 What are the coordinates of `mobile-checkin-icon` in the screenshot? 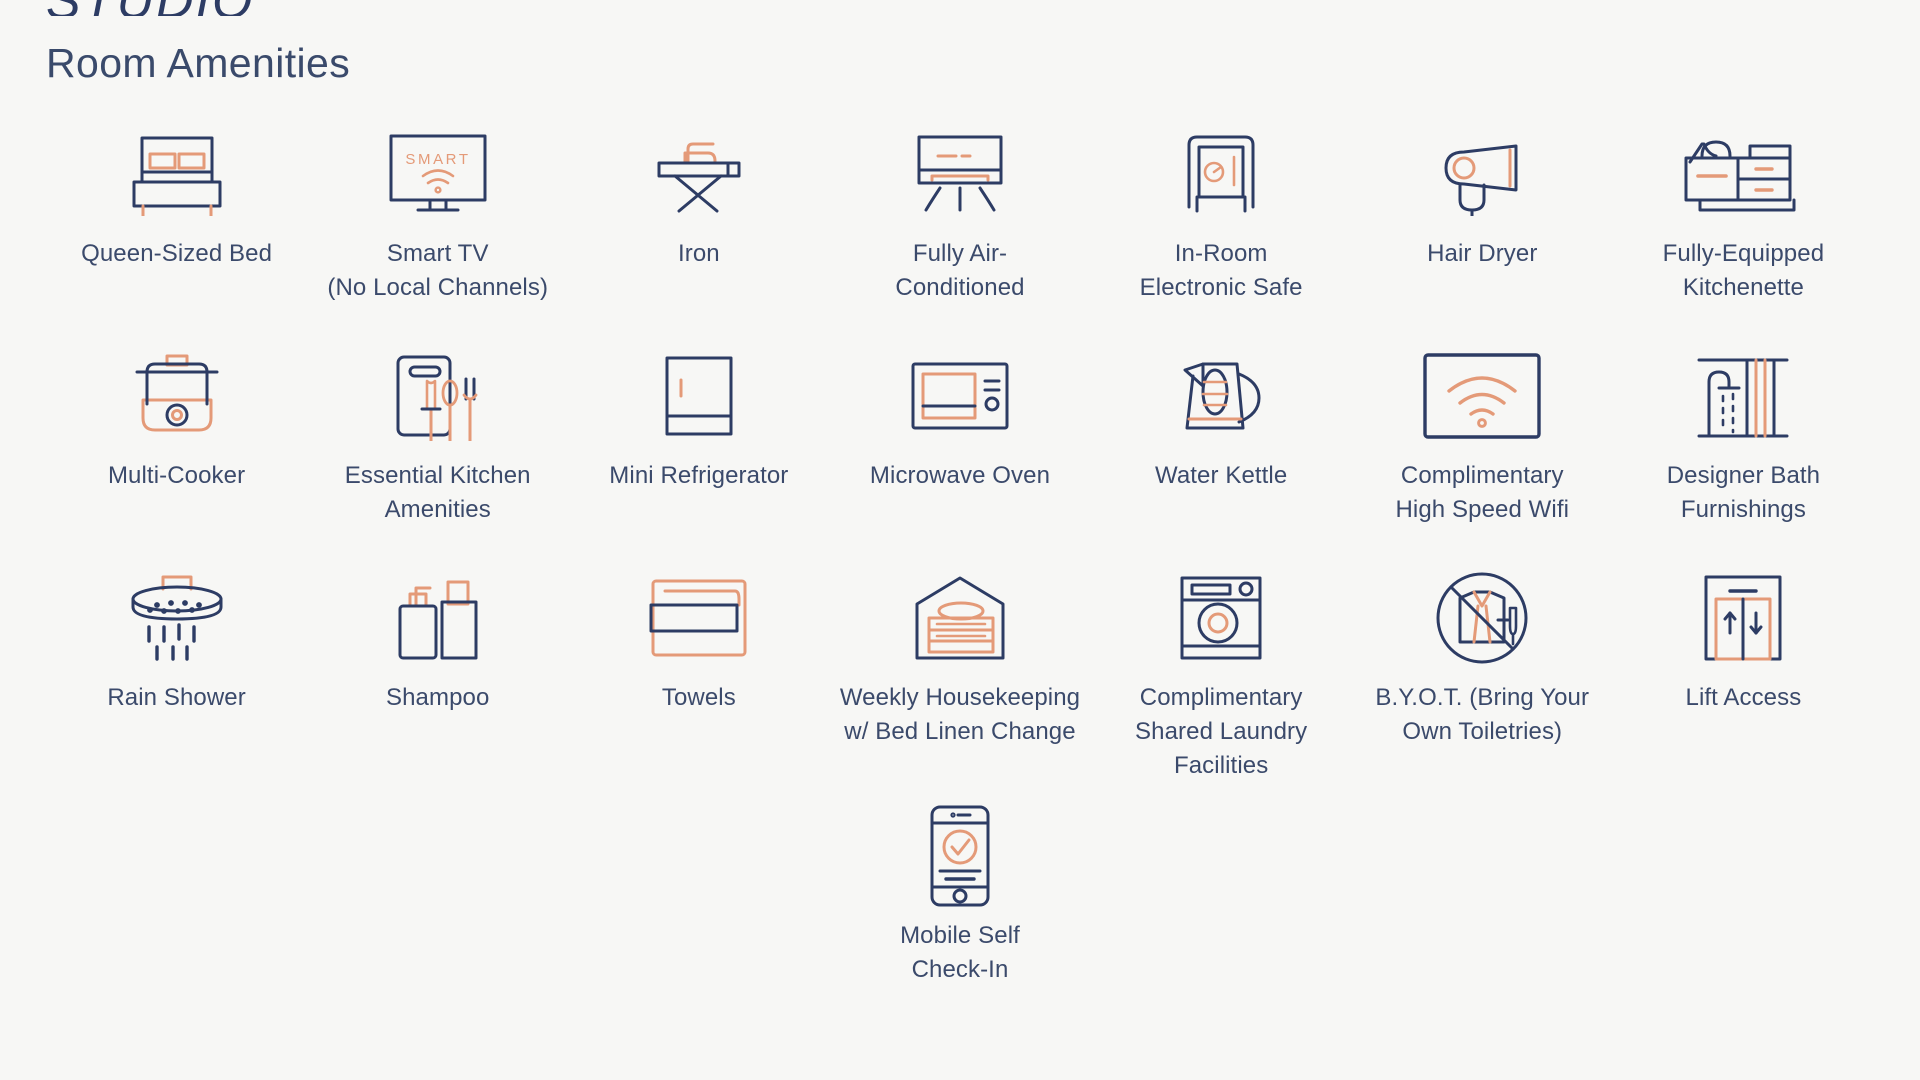 It's located at (960, 856).